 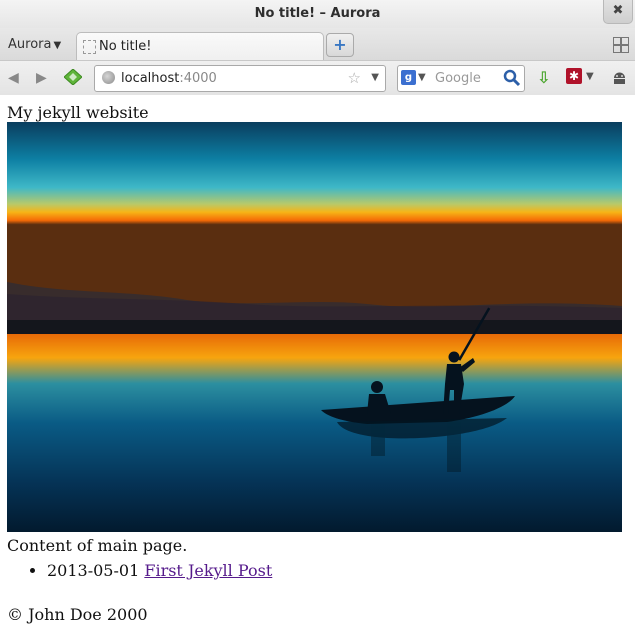 What do you see at coordinates (73, 77) in the screenshot?
I see `reload-icon` at bounding box center [73, 77].